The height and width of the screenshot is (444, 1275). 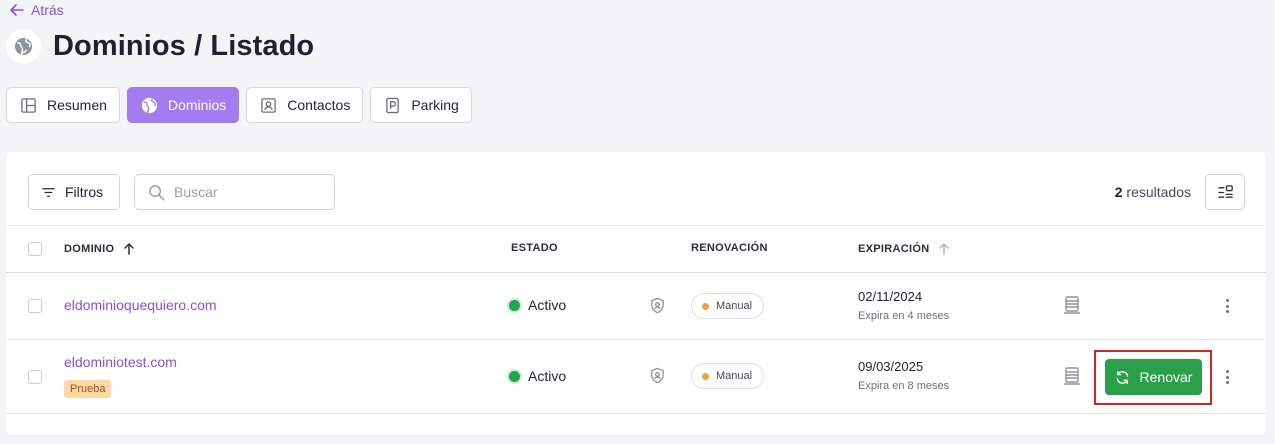 What do you see at coordinates (17, 10) in the screenshot?
I see `arrow-left-icon` at bounding box center [17, 10].